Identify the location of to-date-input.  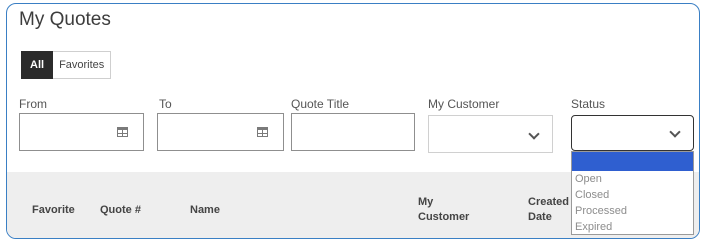
(220, 132).